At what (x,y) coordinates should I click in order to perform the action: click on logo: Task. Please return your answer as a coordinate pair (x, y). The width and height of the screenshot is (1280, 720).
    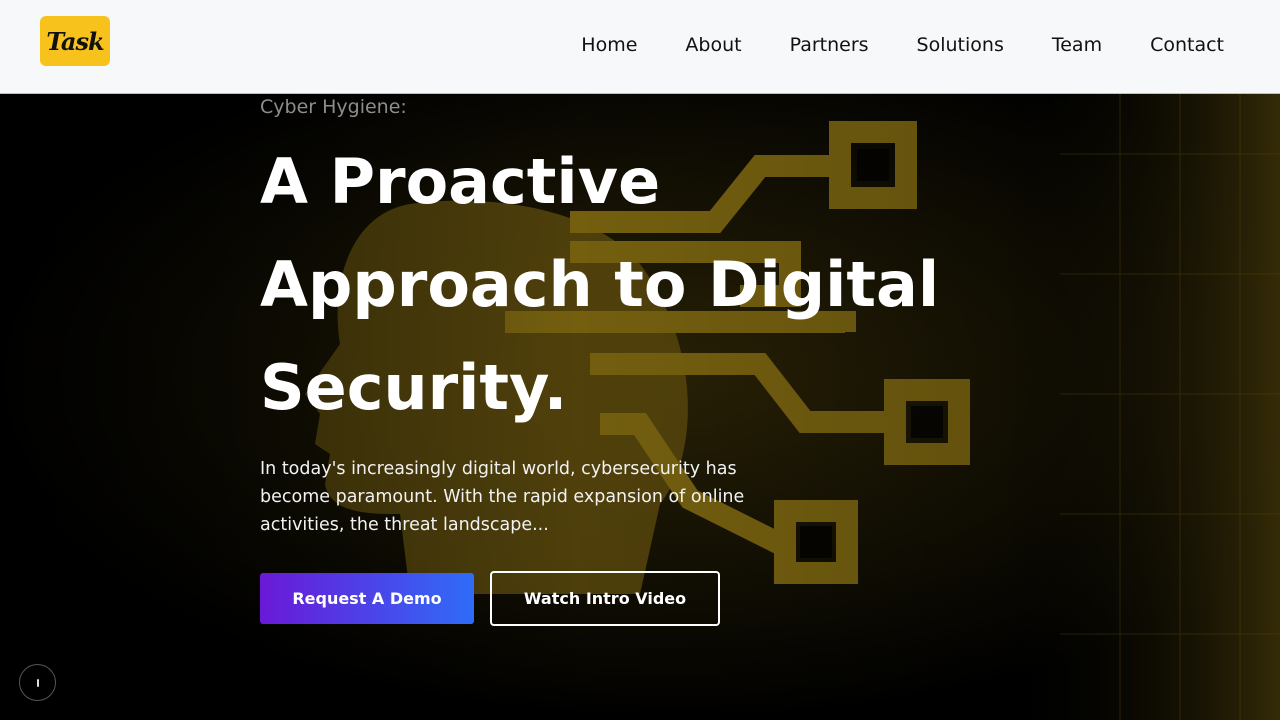
    Looking at the image, I should click on (75, 41).